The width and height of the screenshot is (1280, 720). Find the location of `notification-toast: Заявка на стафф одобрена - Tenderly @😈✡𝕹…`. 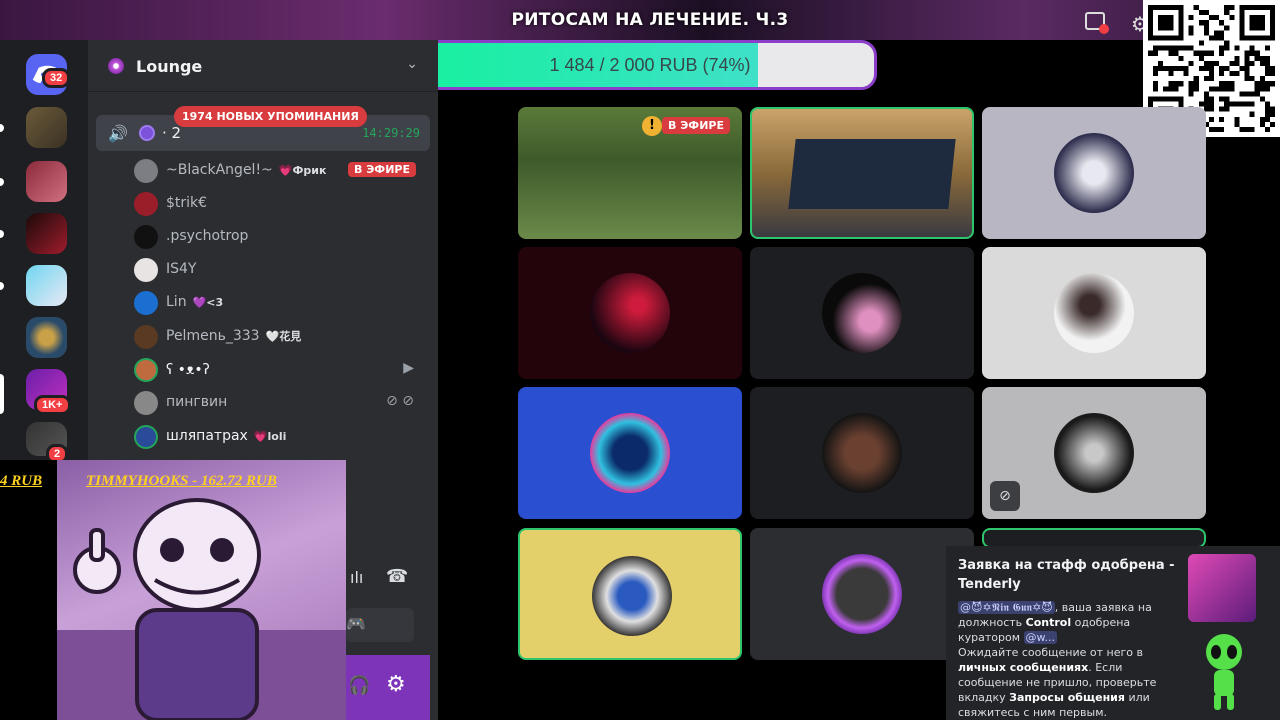

notification-toast: Заявка на стафф одобрена - Tenderly @😈✡𝕹… is located at coordinates (1113, 633).